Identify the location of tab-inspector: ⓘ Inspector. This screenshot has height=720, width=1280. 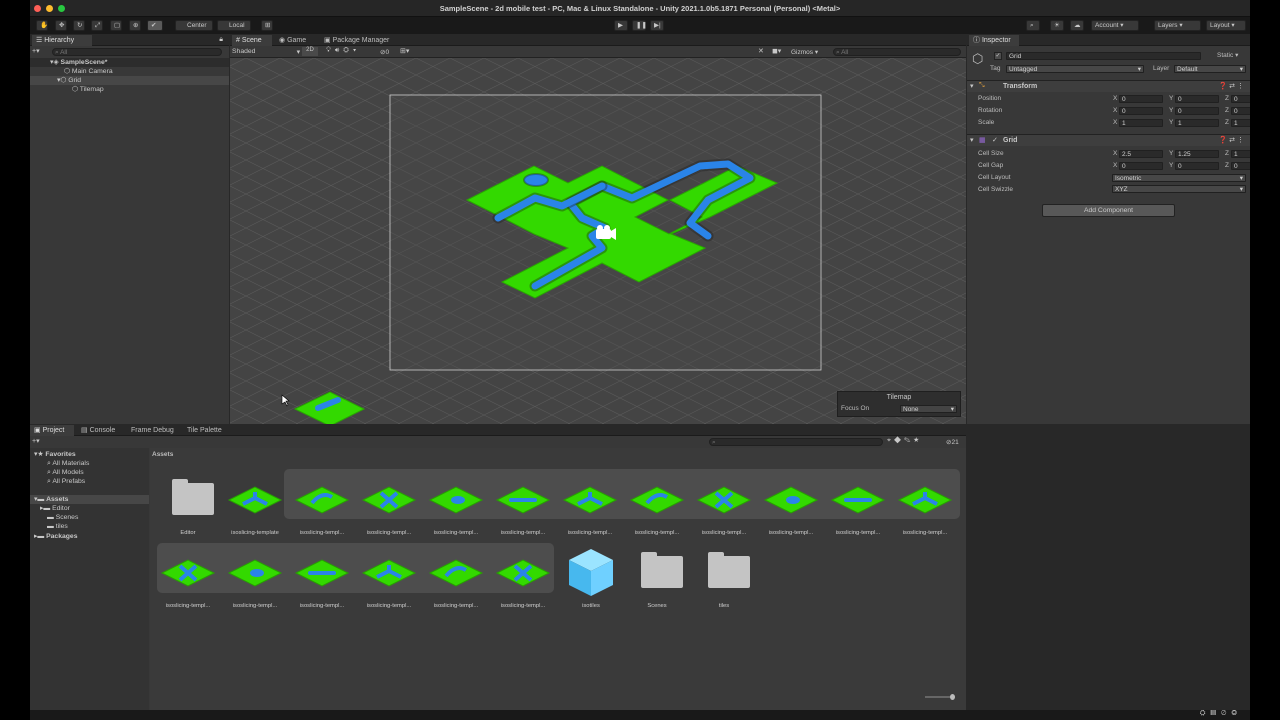
(994, 40).